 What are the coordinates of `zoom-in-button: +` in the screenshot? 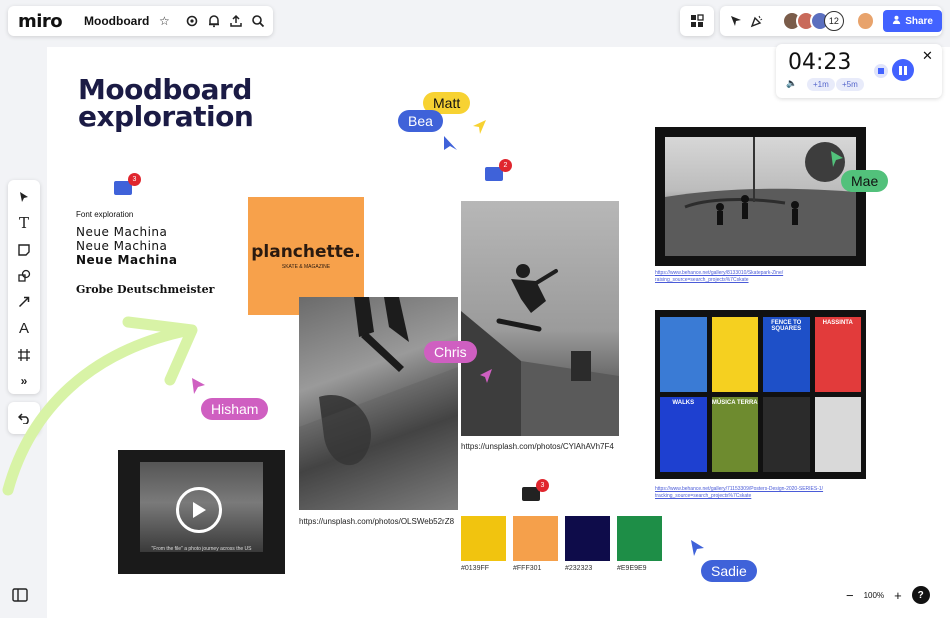 It's located at (898, 595).